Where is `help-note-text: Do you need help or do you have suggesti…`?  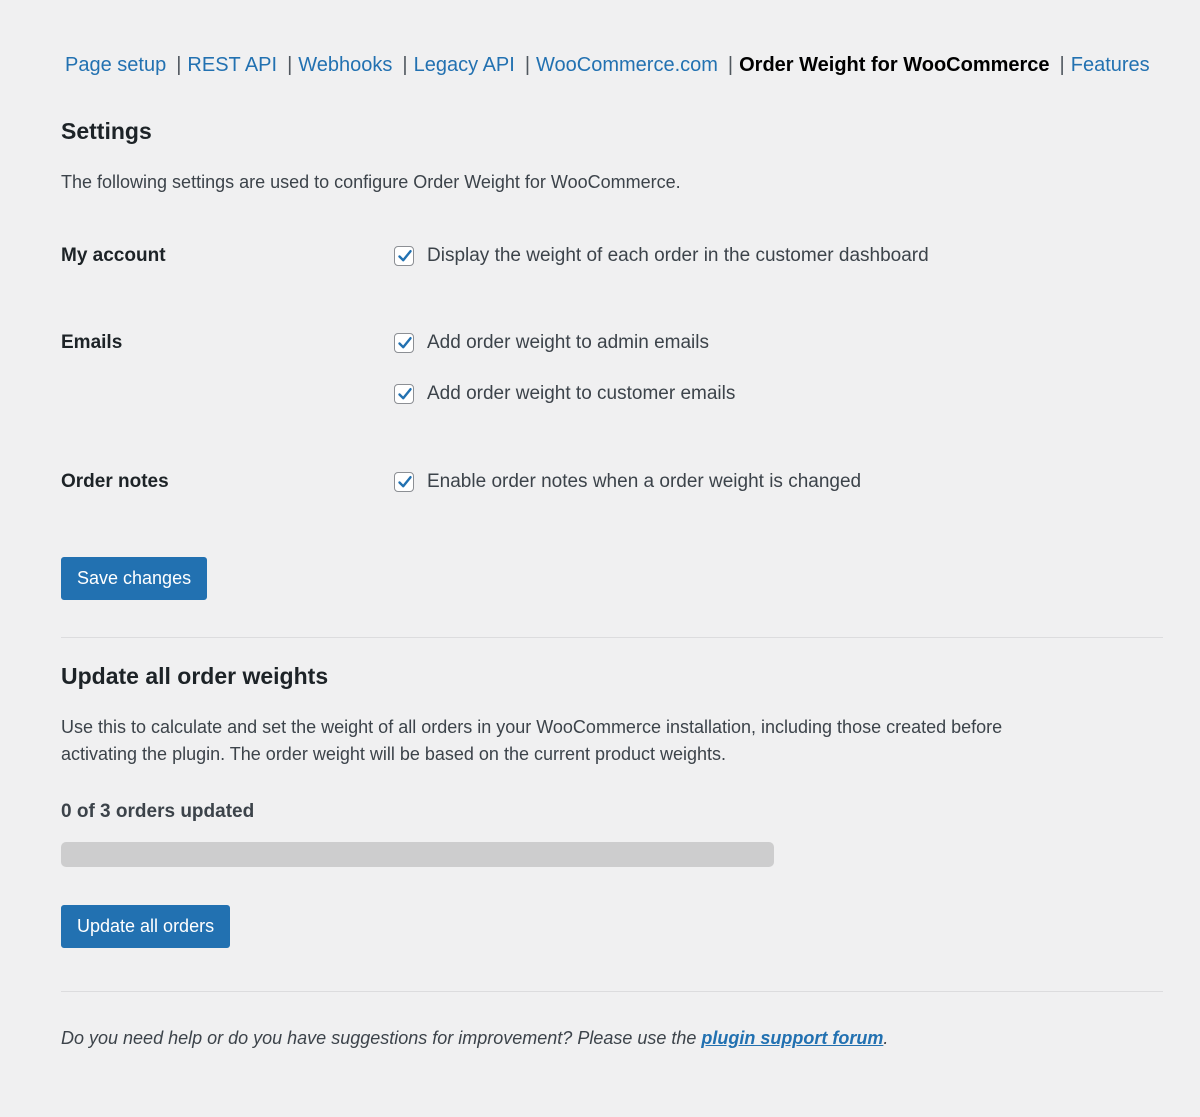 help-note-text: Do you need help or do you have suggesti… is located at coordinates (381, 1038).